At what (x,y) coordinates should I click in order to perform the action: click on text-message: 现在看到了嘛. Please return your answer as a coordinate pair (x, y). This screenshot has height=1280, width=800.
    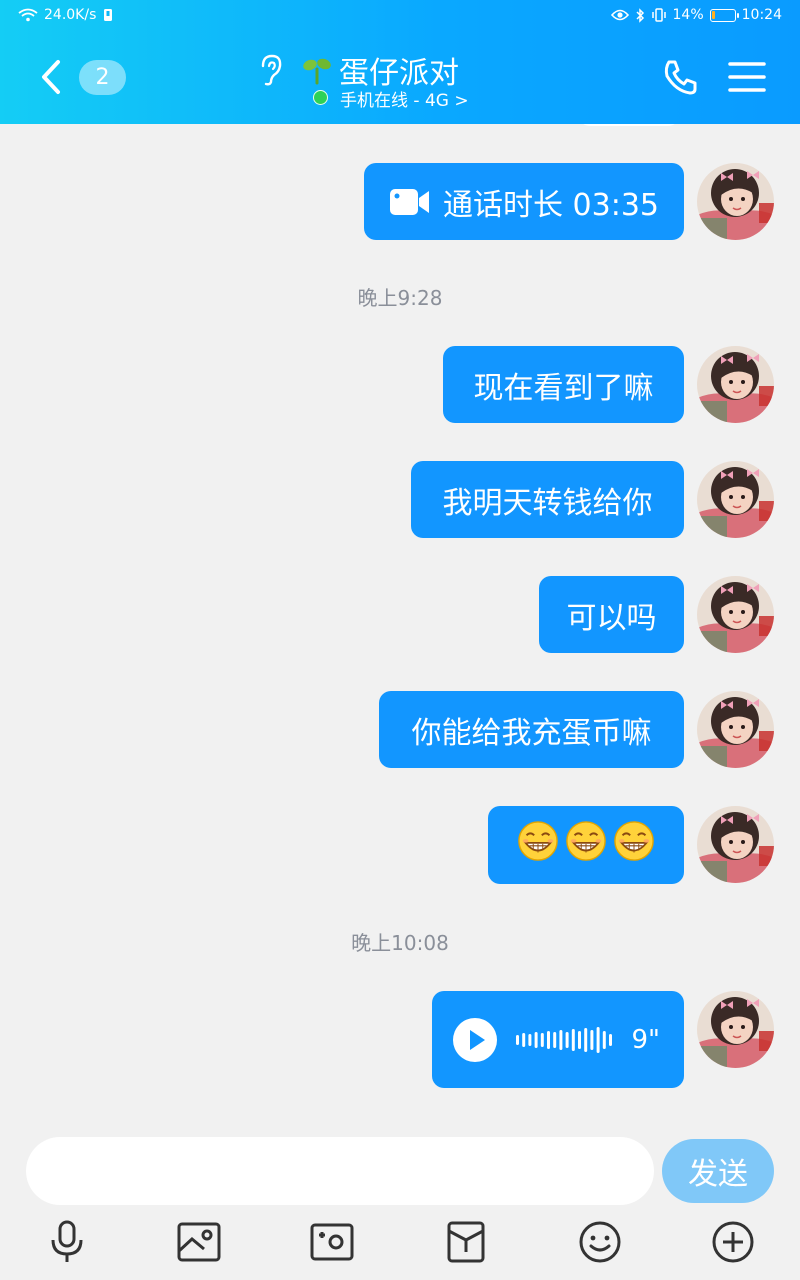
    Looking at the image, I should click on (563, 384).